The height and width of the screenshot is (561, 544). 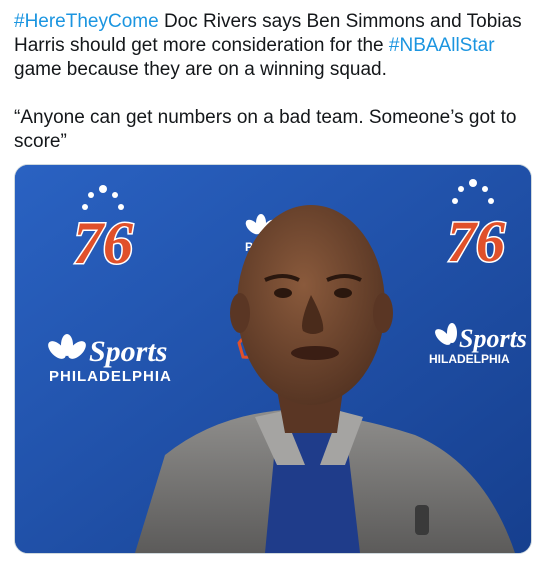 What do you see at coordinates (469, 359) in the screenshot?
I see `city-wordmark: HILADELPHIA` at bounding box center [469, 359].